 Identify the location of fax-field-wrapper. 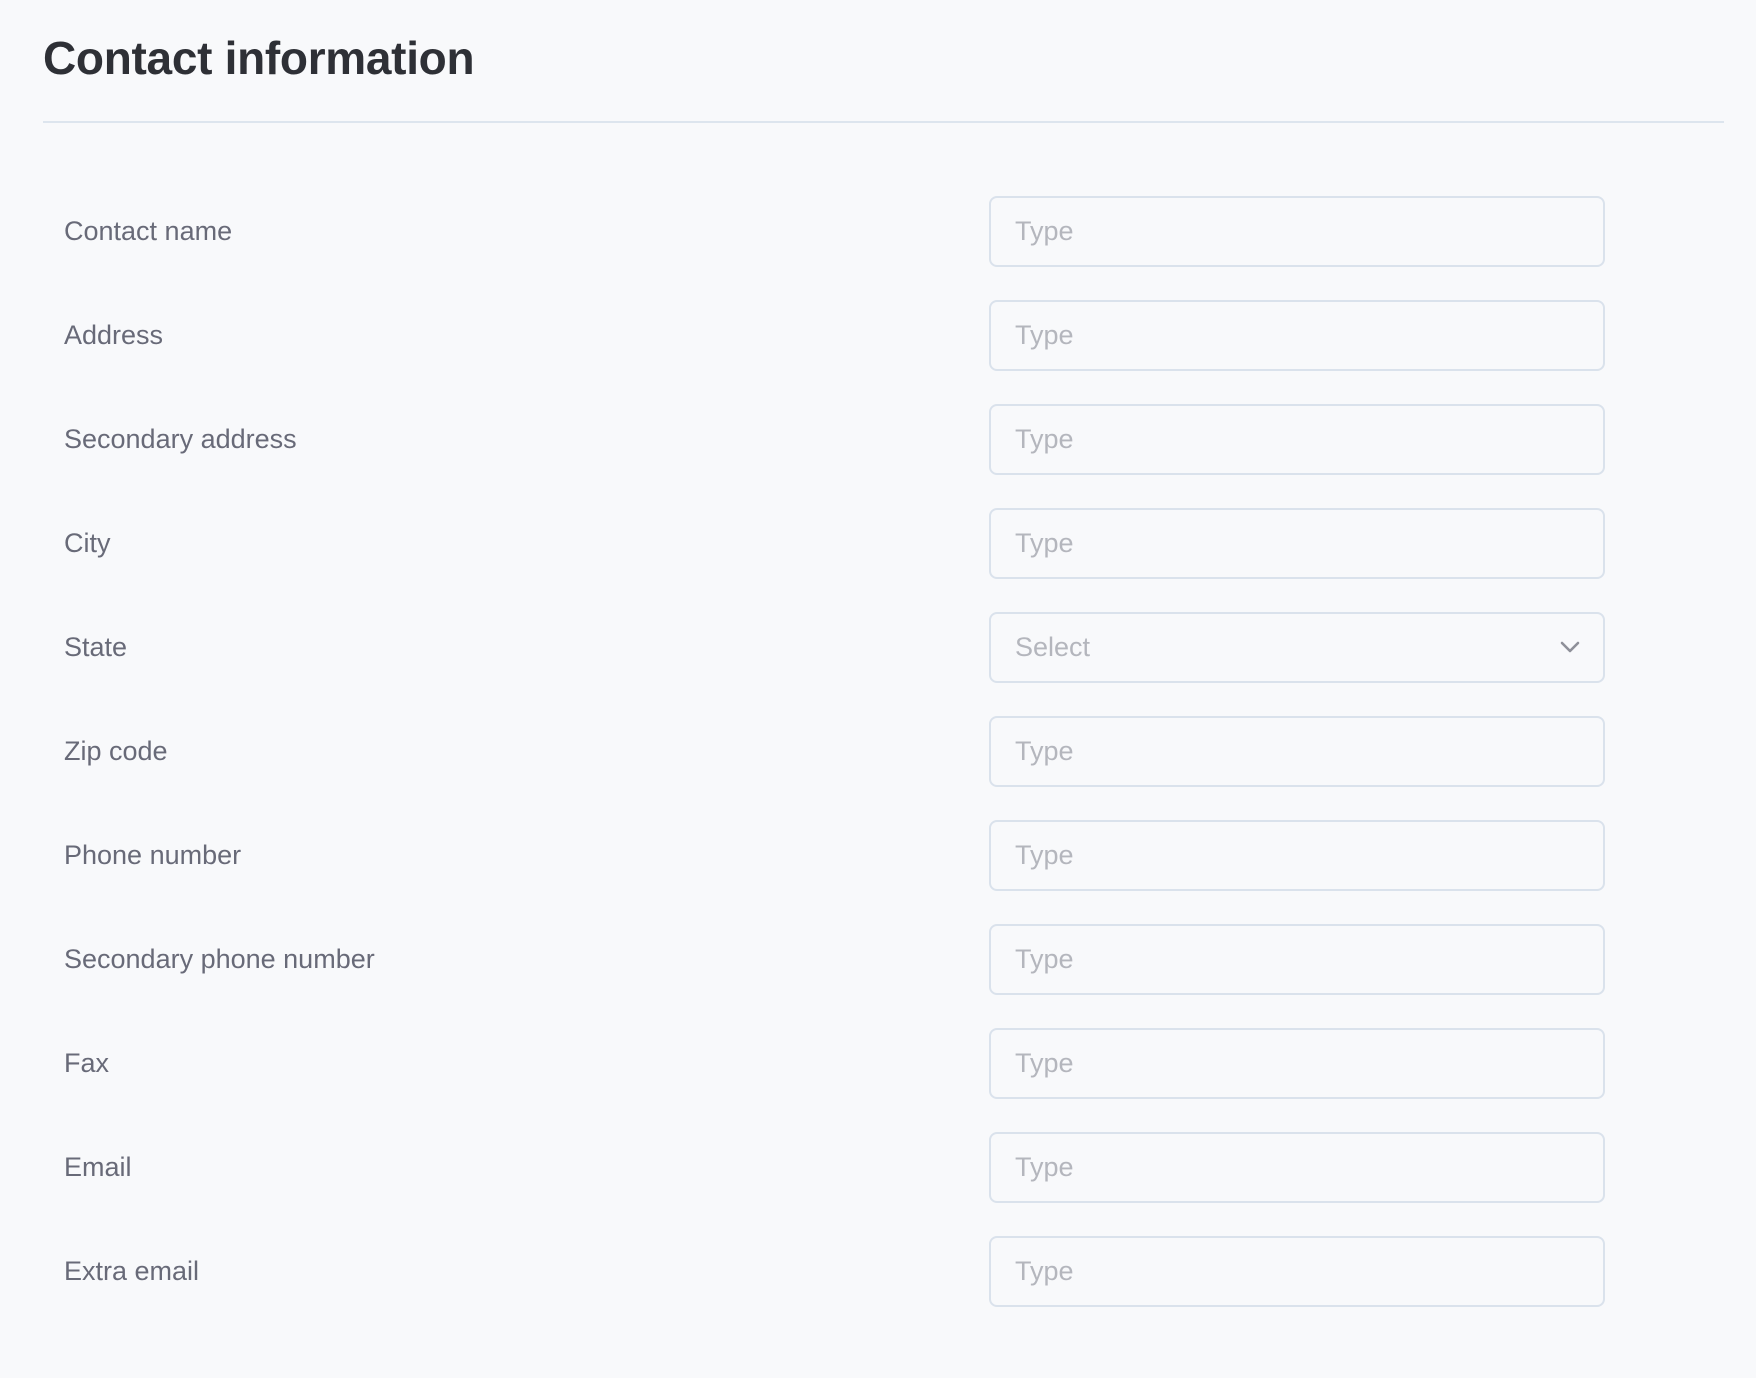
(1297, 1063).